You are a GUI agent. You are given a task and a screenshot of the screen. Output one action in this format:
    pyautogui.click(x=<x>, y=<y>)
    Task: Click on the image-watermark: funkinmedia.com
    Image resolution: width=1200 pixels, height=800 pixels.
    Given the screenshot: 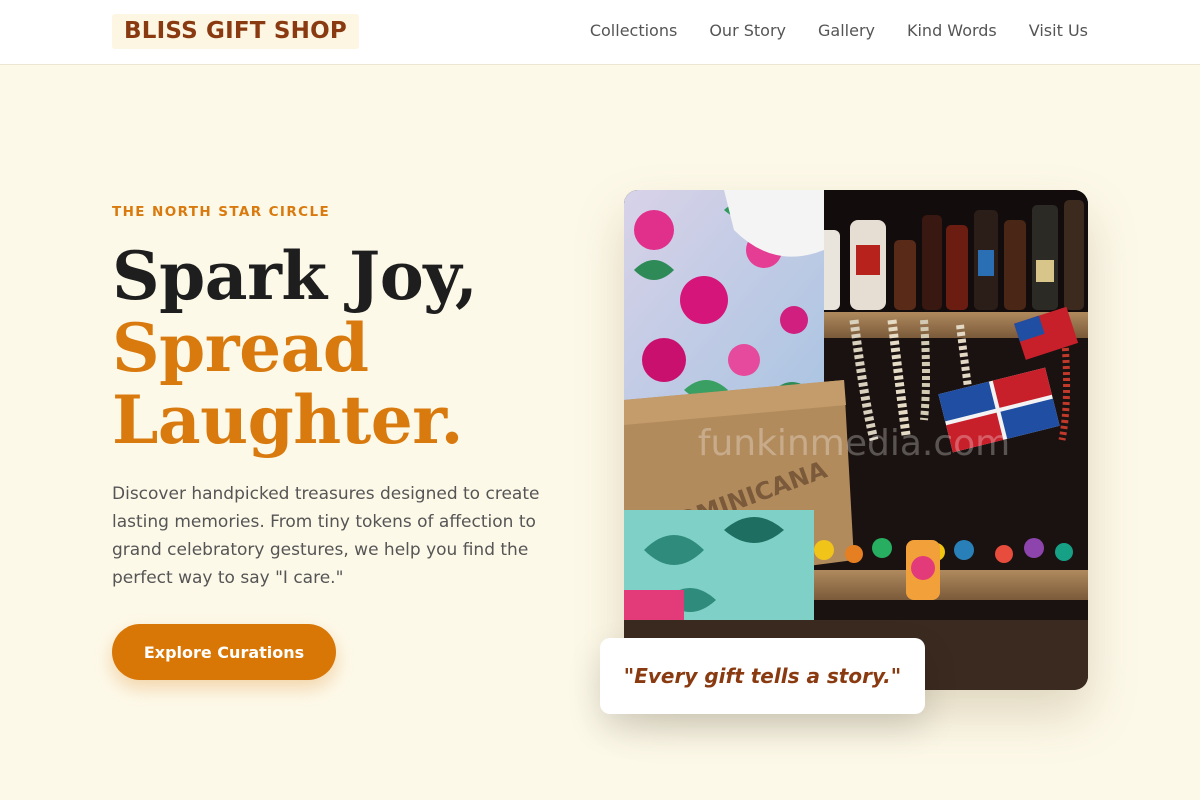 What is the action you would take?
    pyautogui.click(x=854, y=443)
    